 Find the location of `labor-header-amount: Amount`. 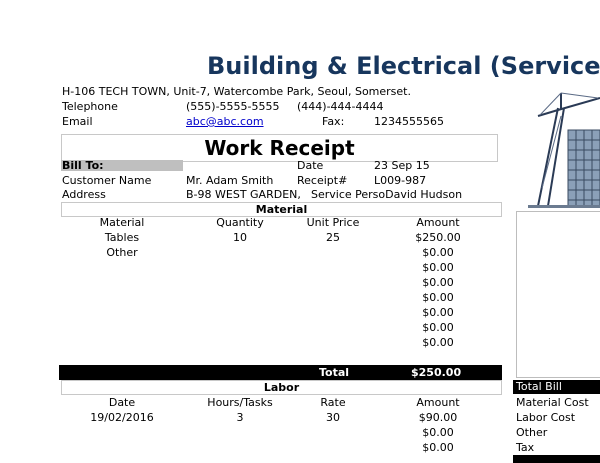

labor-header-amount: Amount is located at coordinates (438, 402).